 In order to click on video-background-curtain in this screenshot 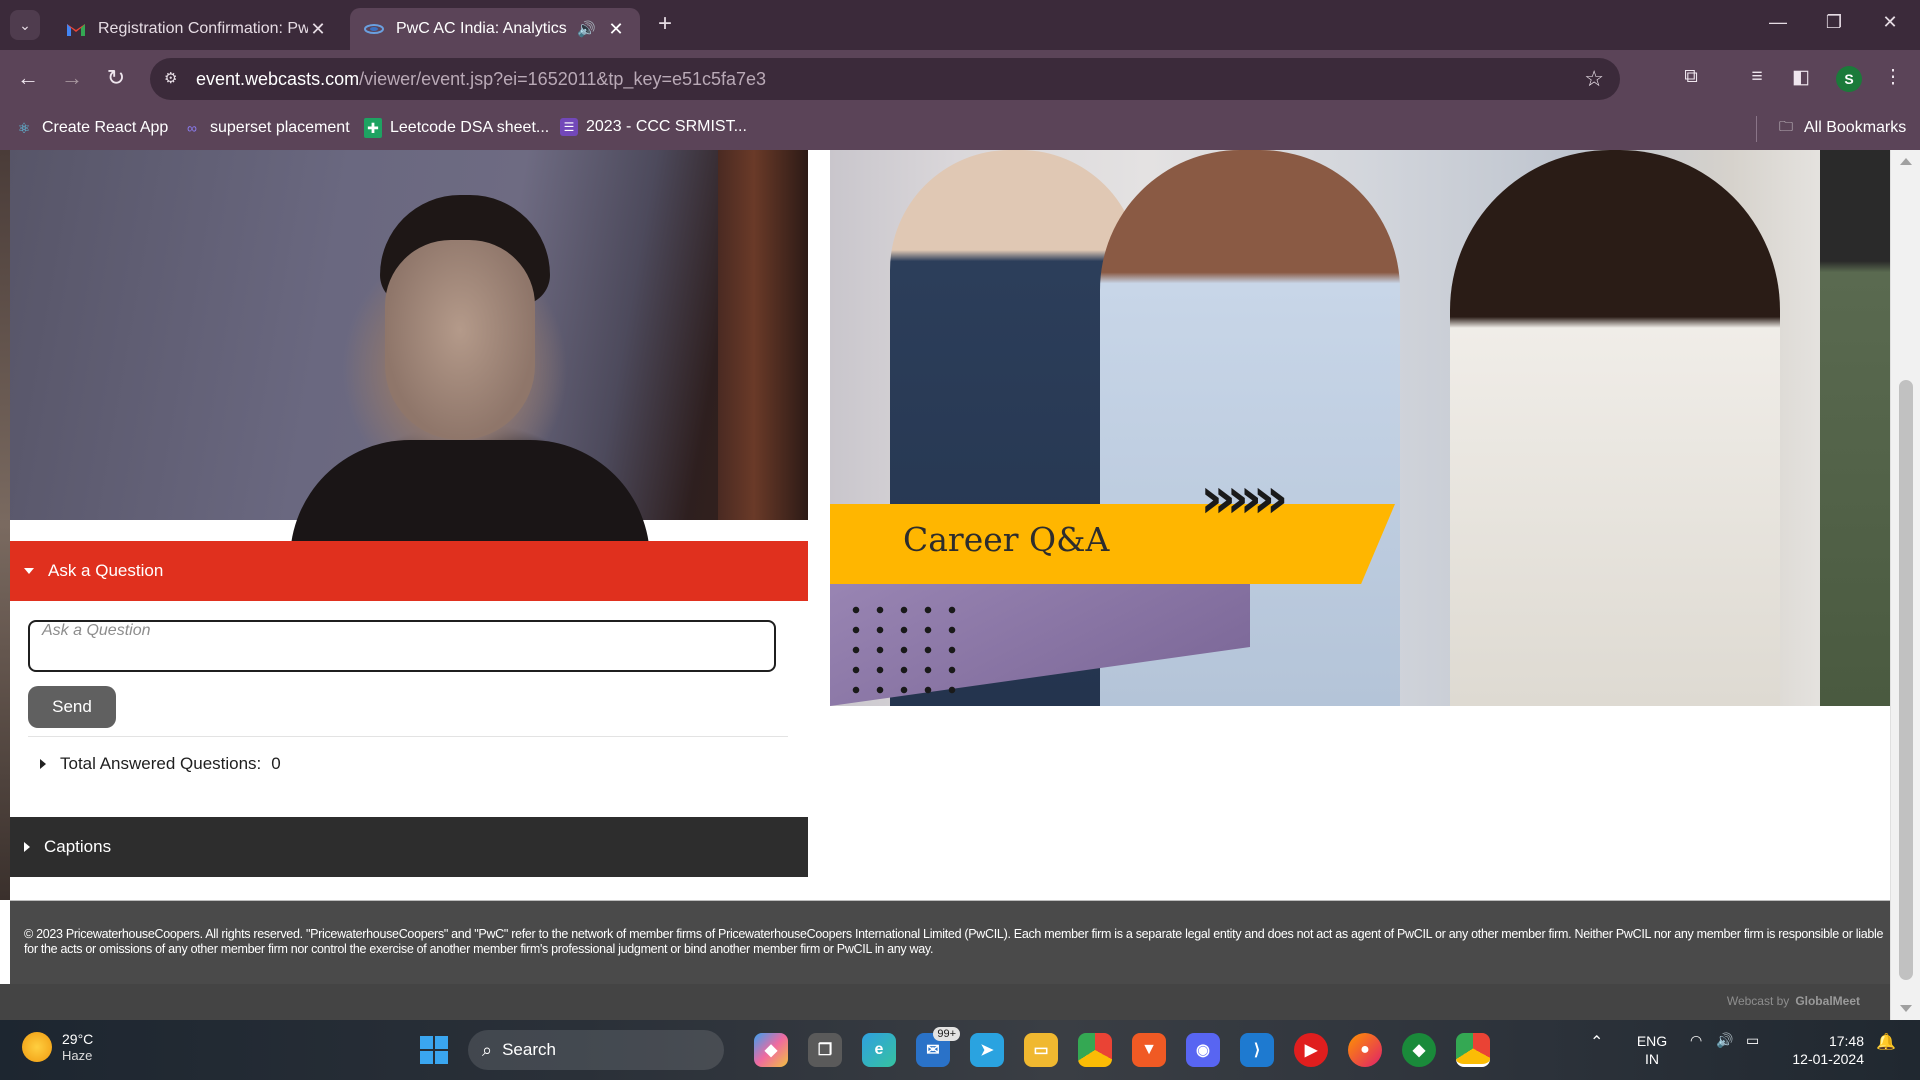, I will do `click(763, 335)`.